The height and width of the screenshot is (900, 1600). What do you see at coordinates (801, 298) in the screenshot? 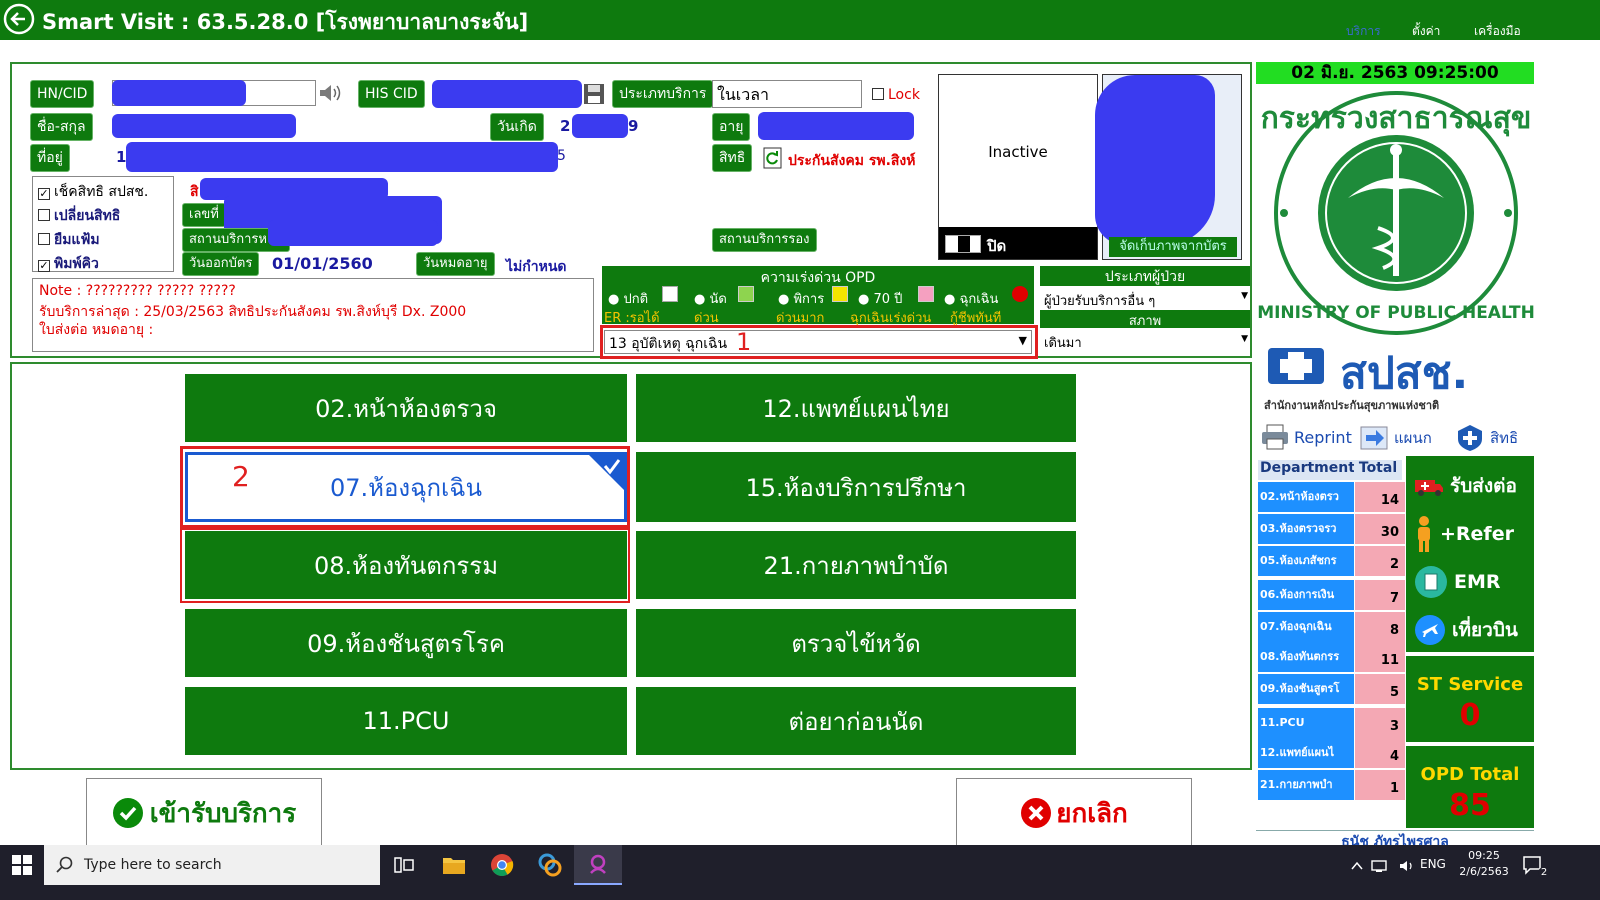
I see `urgency-disabled: ● พิการ` at bounding box center [801, 298].